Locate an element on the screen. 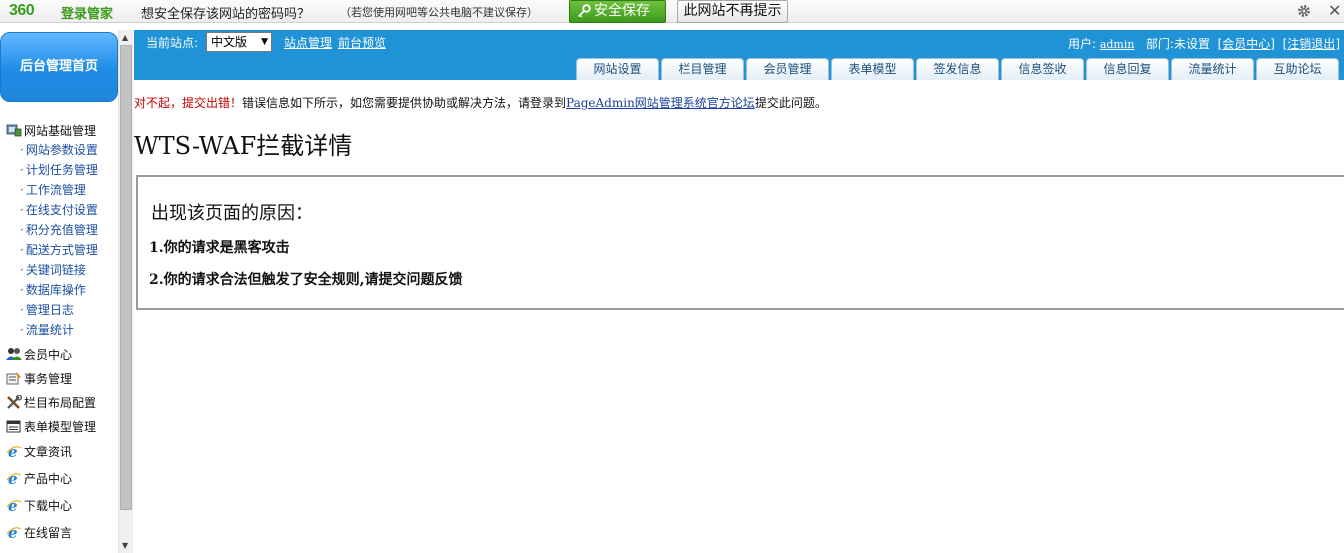  error-tail: 提交此问题。 is located at coordinates (790, 103).